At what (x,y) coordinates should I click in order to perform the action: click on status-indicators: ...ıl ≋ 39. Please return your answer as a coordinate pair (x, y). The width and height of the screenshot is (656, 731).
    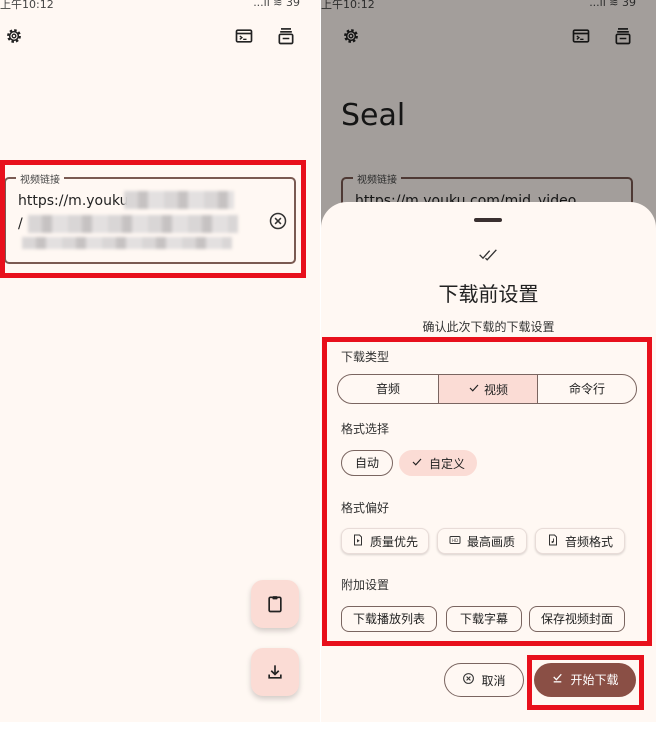
    Looking at the image, I should click on (276, 4).